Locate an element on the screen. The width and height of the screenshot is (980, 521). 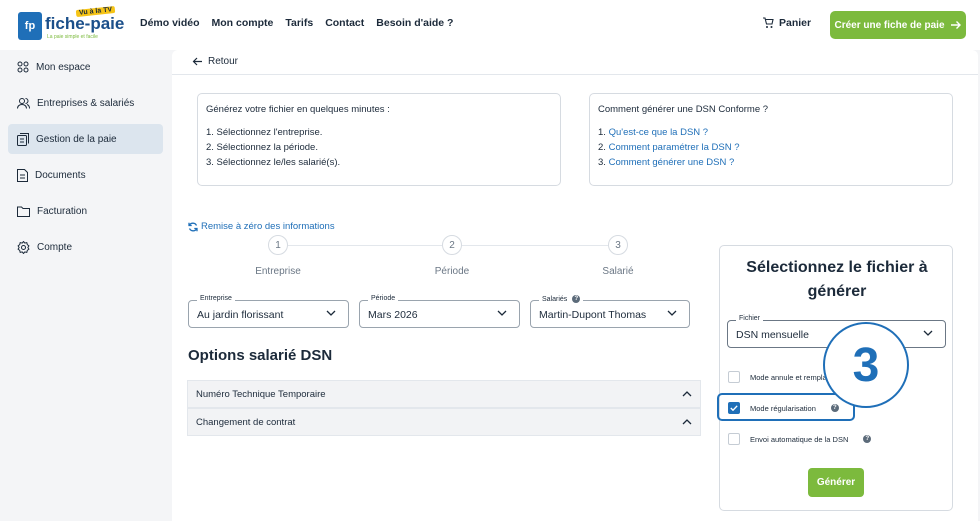
help-number: 2. is located at coordinates (602, 147).